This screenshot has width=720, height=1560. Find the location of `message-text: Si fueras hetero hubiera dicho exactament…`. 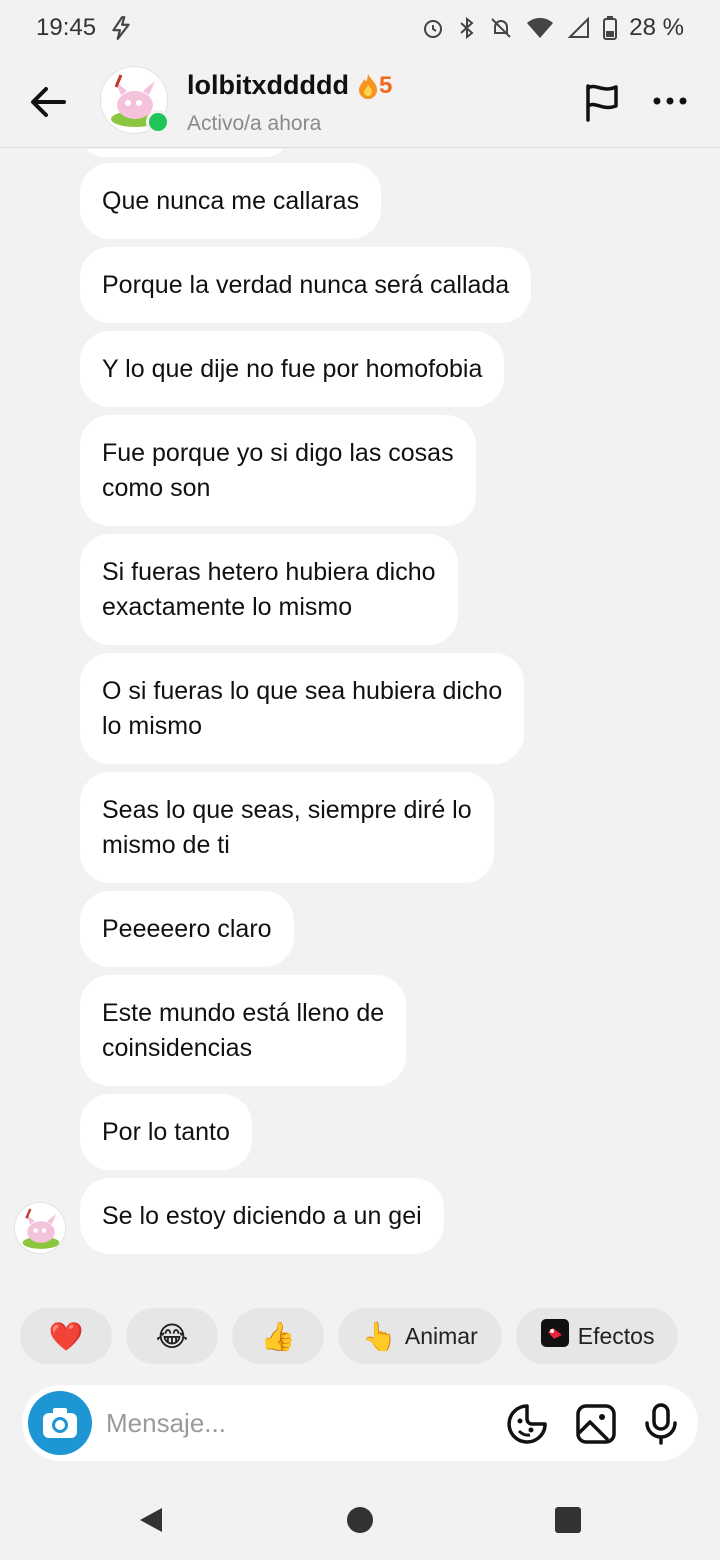

message-text: Si fueras hetero hubiera dicho exactament… is located at coordinates (269, 589).